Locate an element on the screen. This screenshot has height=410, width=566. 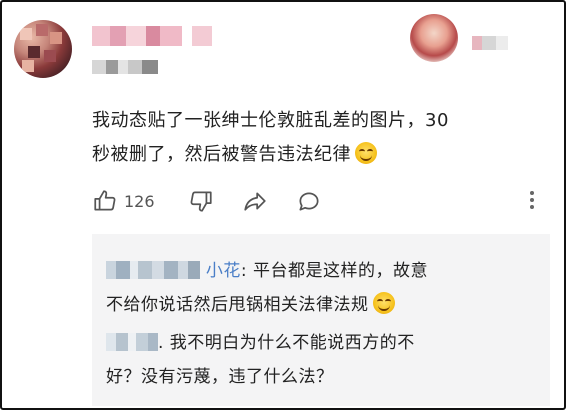
reply-item: 小花: 平台都是这样的，故意 不给你说话然后甩锅相关法律法规 is located at coordinates (326, 288).